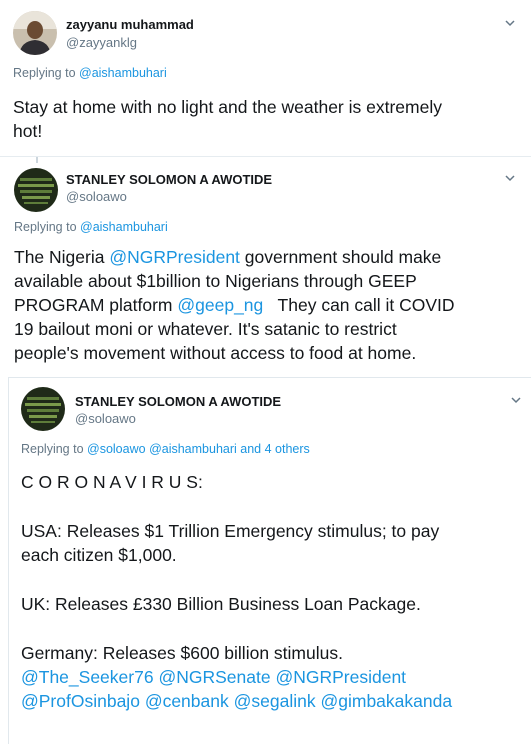  Describe the element at coordinates (116, 449) in the screenshot. I see `mention-link: @soloawo` at that location.